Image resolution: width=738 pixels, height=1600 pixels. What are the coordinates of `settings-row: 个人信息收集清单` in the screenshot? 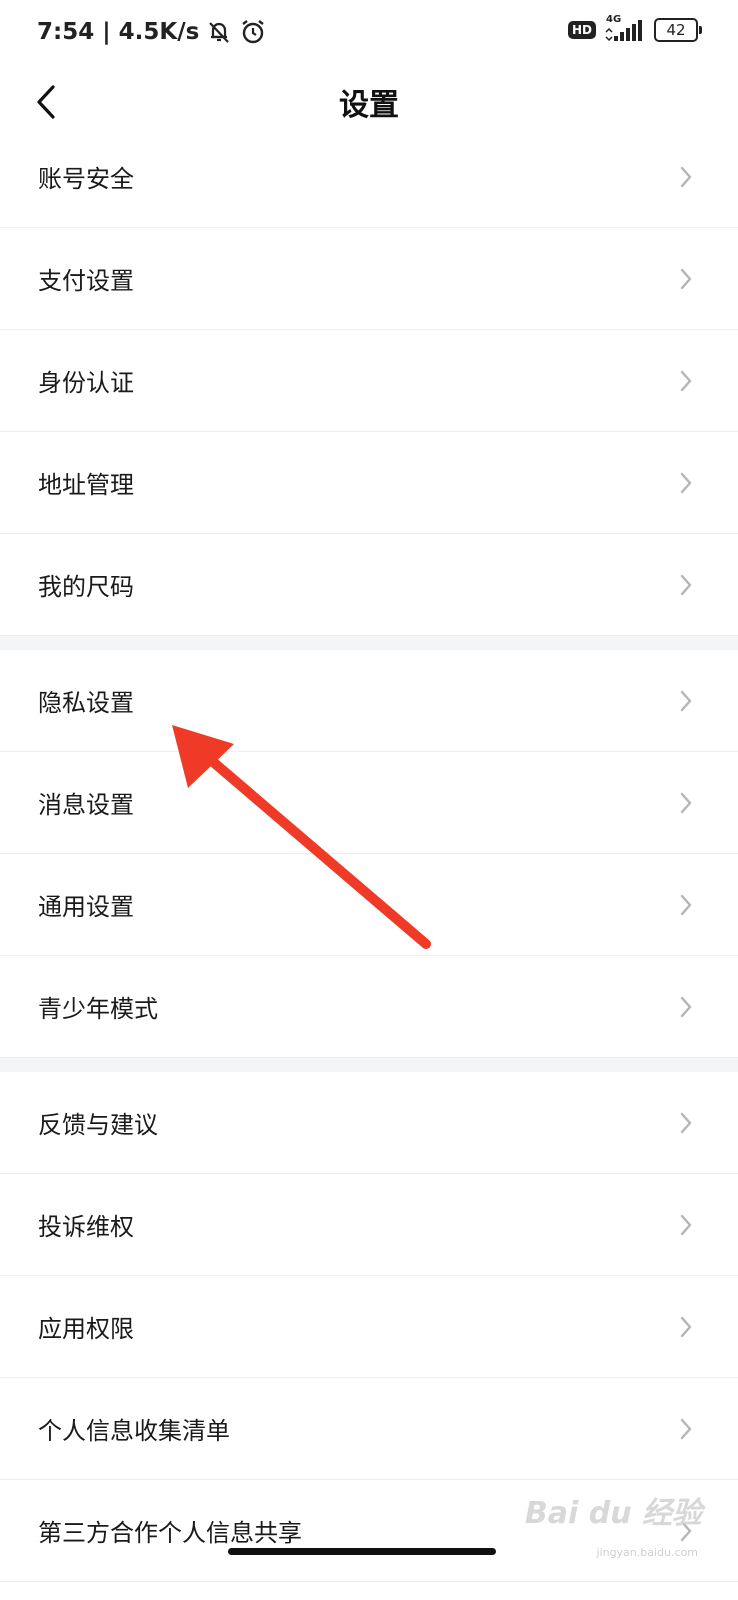 It's located at (369, 1429).